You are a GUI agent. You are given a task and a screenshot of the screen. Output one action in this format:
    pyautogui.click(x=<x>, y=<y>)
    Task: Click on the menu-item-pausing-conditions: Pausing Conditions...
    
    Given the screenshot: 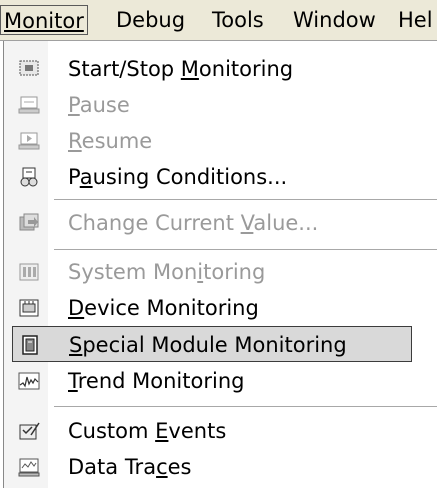 What is the action you would take?
    pyautogui.click(x=212, y=177)
    